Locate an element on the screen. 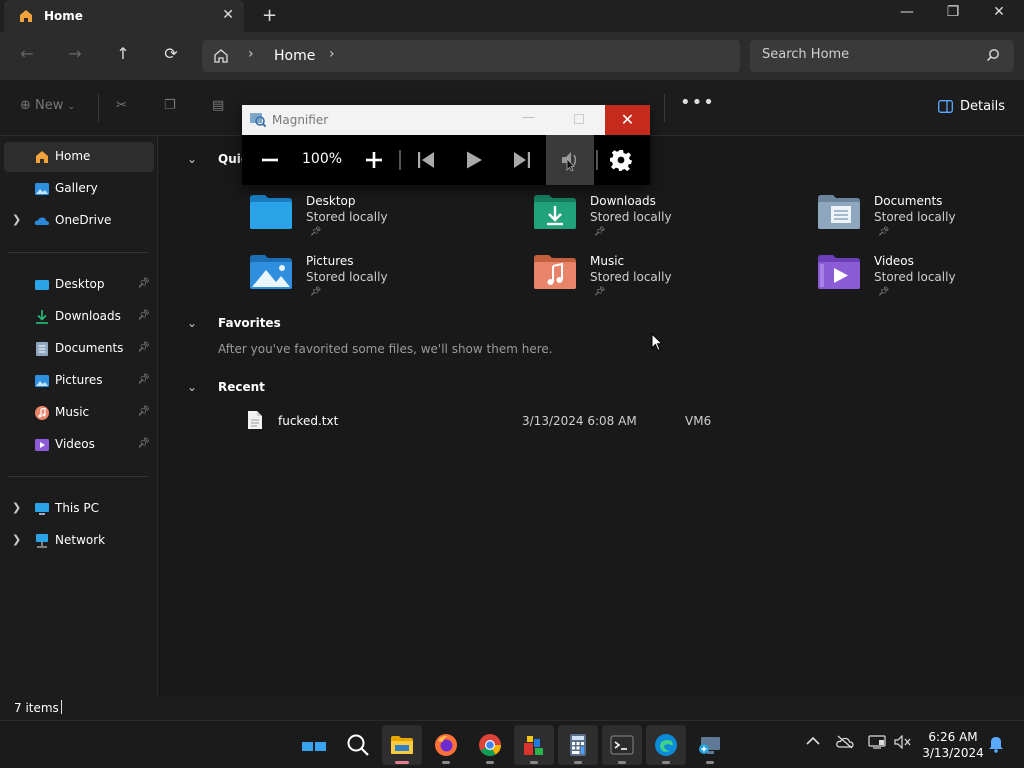 The image size is (1024, 768). quick-access-videos: Videos Stored locally 📌︎ is located at coordinates (920, 280).